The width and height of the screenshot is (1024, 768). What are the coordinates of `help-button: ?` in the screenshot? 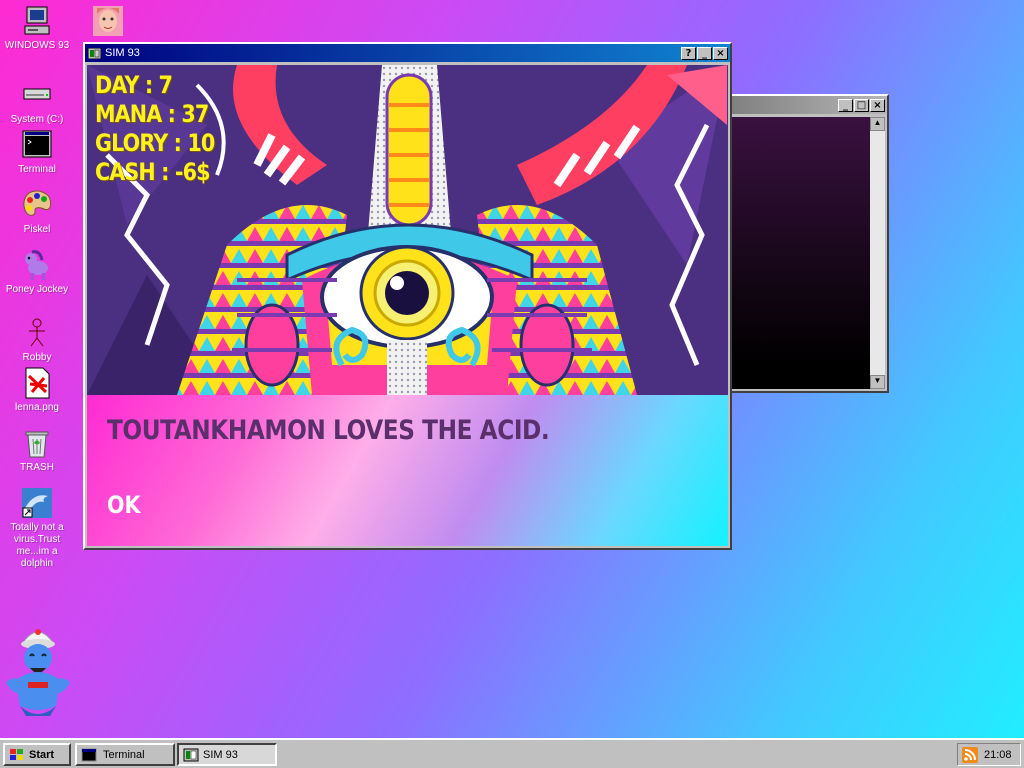 It's located at (688, 53).